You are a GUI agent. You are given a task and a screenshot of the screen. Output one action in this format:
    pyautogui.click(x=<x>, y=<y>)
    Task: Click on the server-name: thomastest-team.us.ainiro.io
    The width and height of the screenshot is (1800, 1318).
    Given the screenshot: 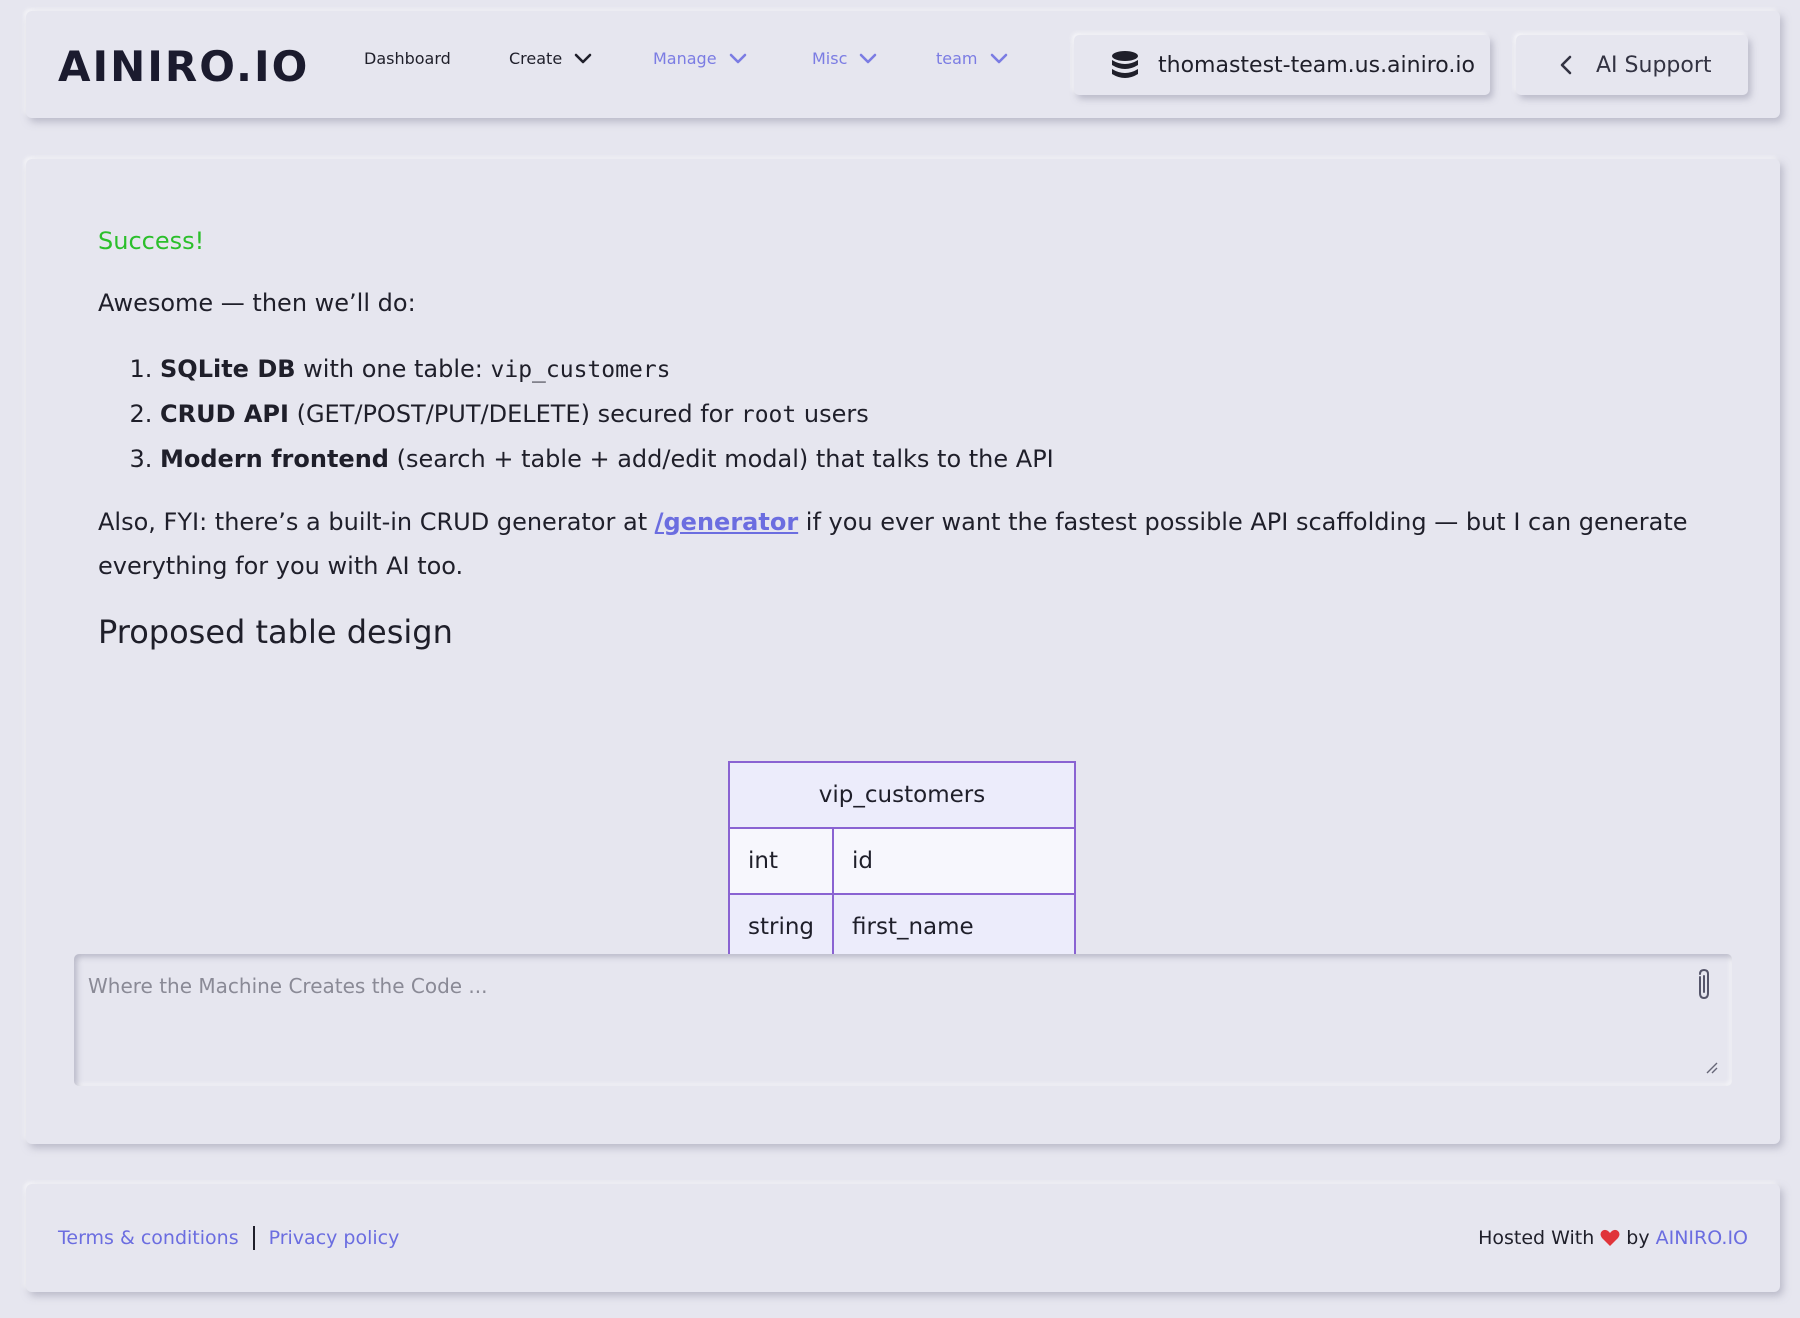 What is the action you would take?
    pyautogui.click(x=1316, y=65)
    